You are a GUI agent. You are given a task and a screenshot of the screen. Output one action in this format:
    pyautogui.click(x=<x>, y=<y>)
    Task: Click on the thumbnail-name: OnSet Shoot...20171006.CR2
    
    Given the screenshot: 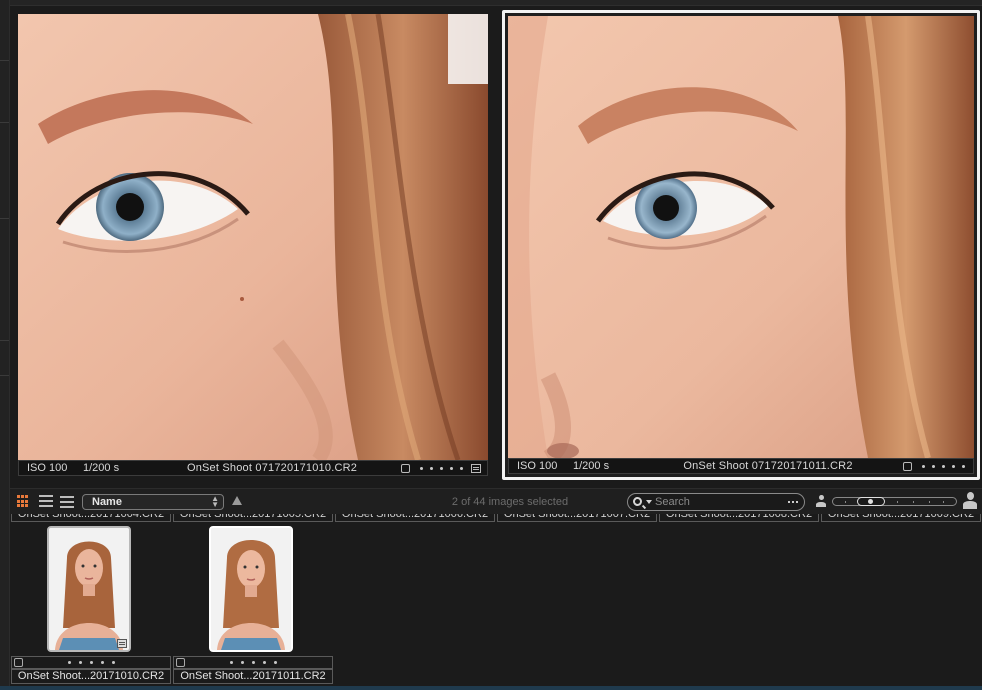 What is the action you would take?
    pyautogui.click(x=415, y=518)
    